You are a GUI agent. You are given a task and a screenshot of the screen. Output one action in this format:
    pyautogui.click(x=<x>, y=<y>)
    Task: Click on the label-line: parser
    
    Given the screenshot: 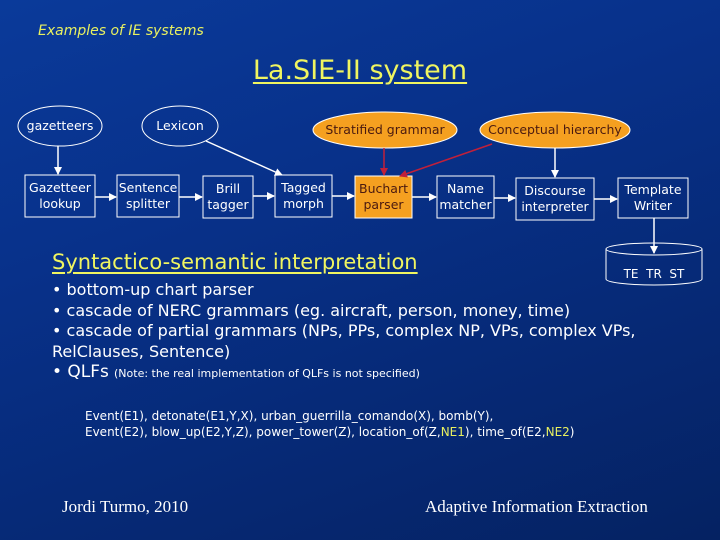 What is the action you would take?
    pyautogui.click(x=383, y=204)
    